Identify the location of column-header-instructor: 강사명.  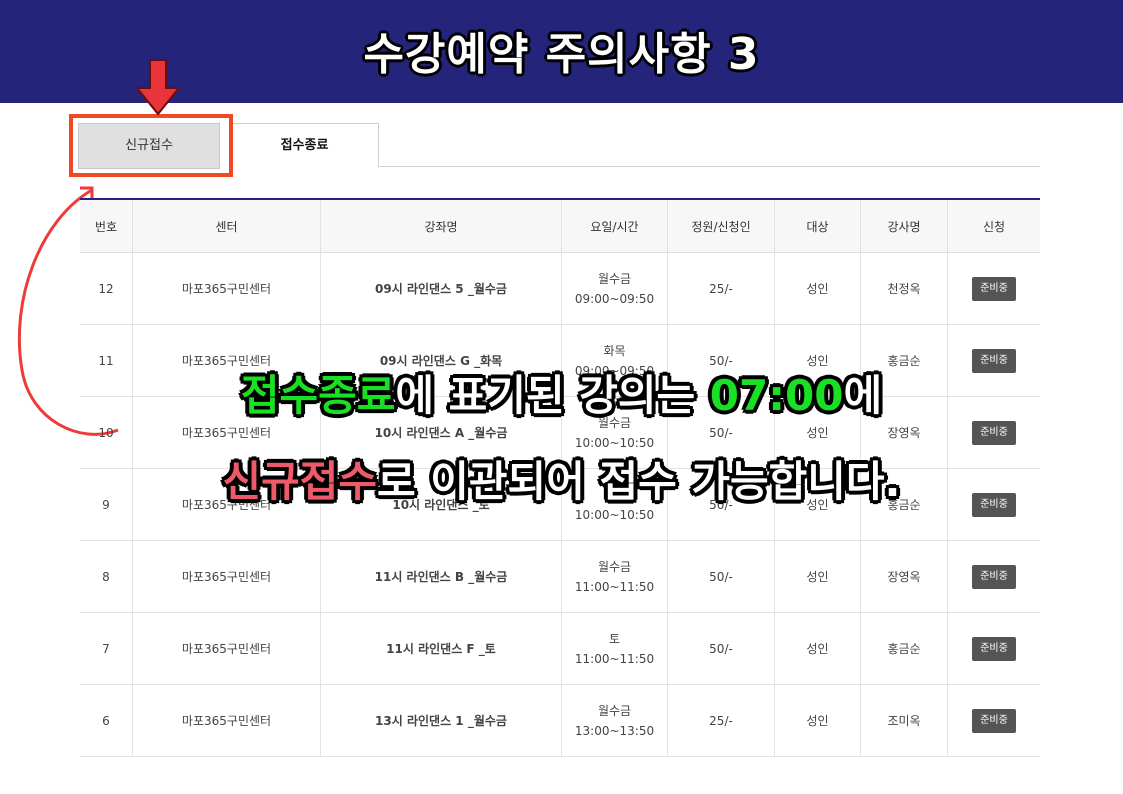
(904, 226).